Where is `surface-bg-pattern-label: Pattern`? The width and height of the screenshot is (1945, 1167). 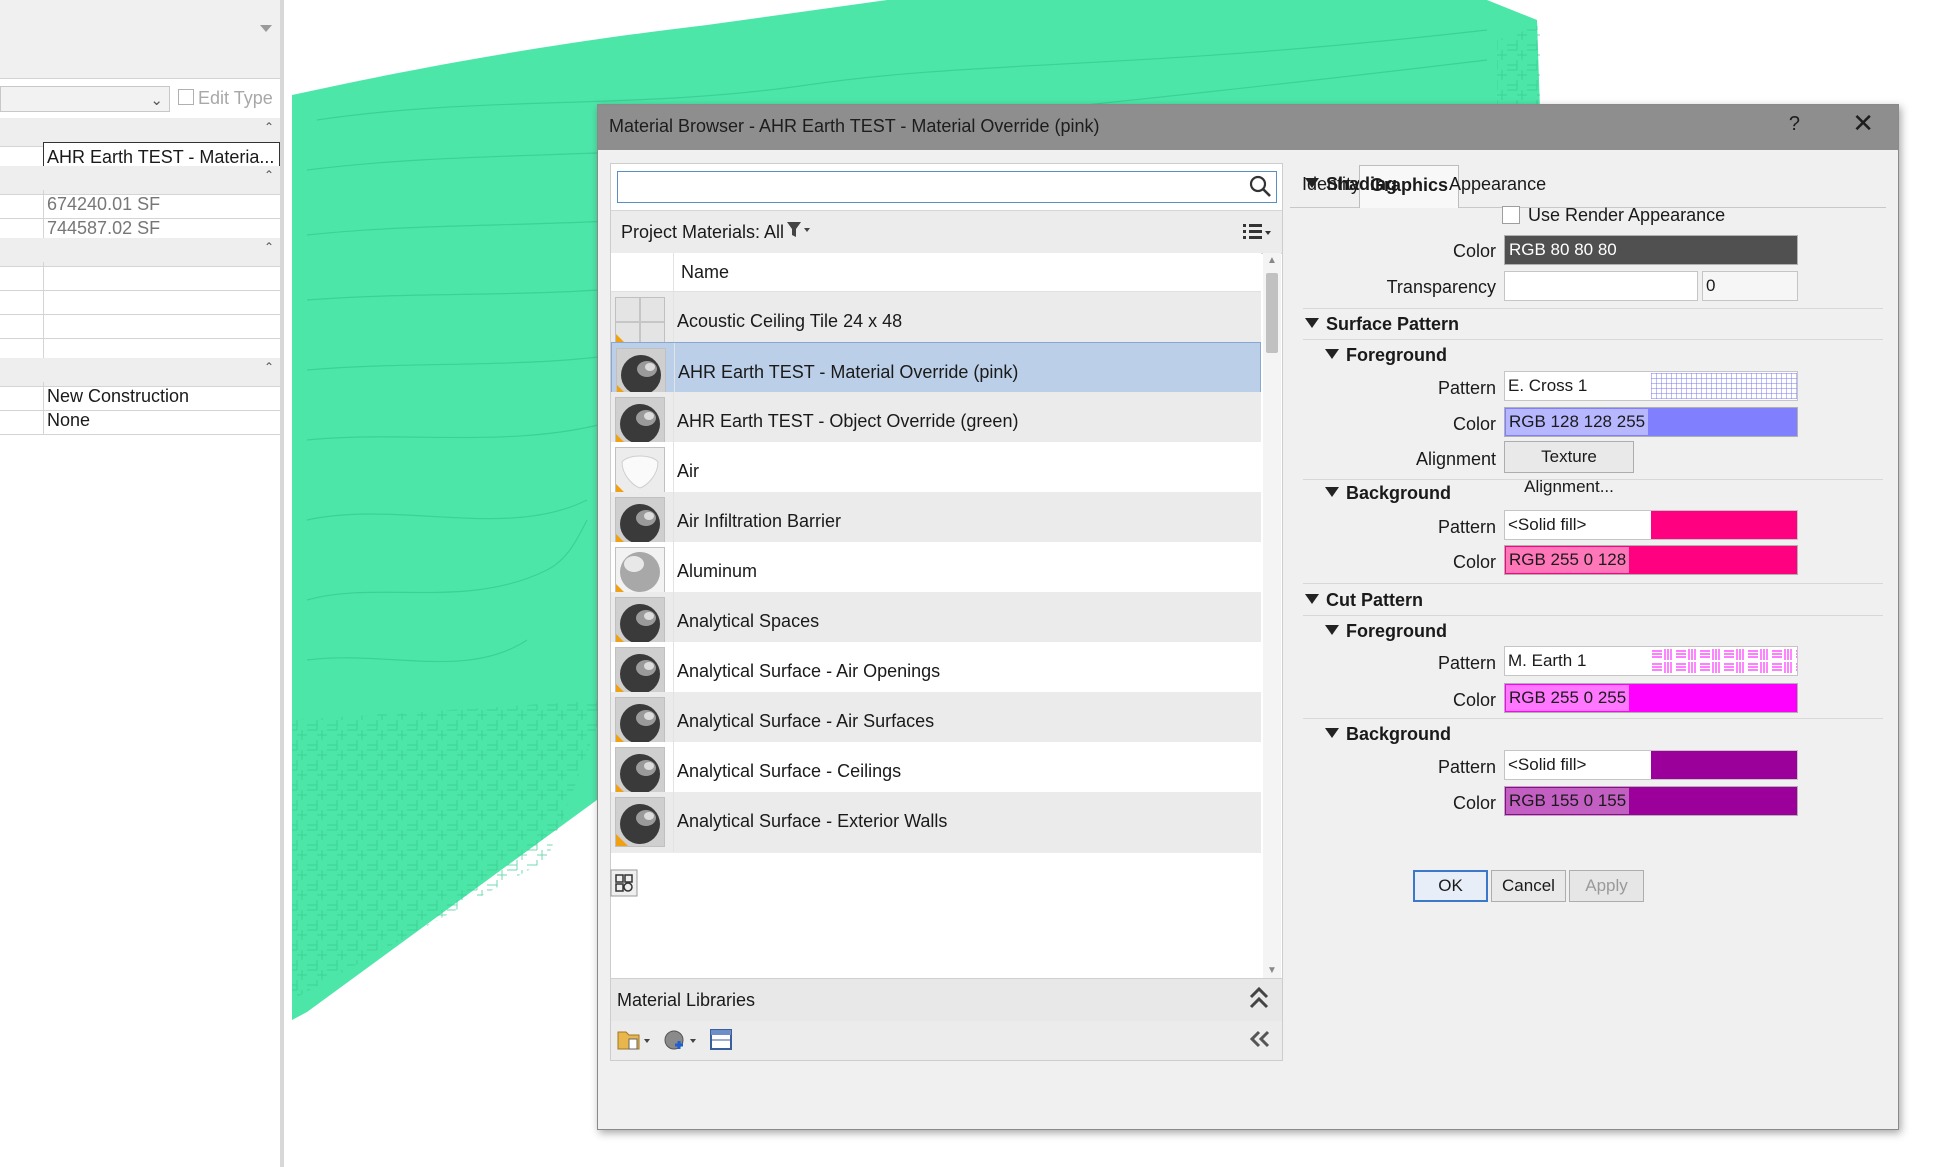 surface-bg-pattern-label: Pattern is located at coordinates (1466, 527).